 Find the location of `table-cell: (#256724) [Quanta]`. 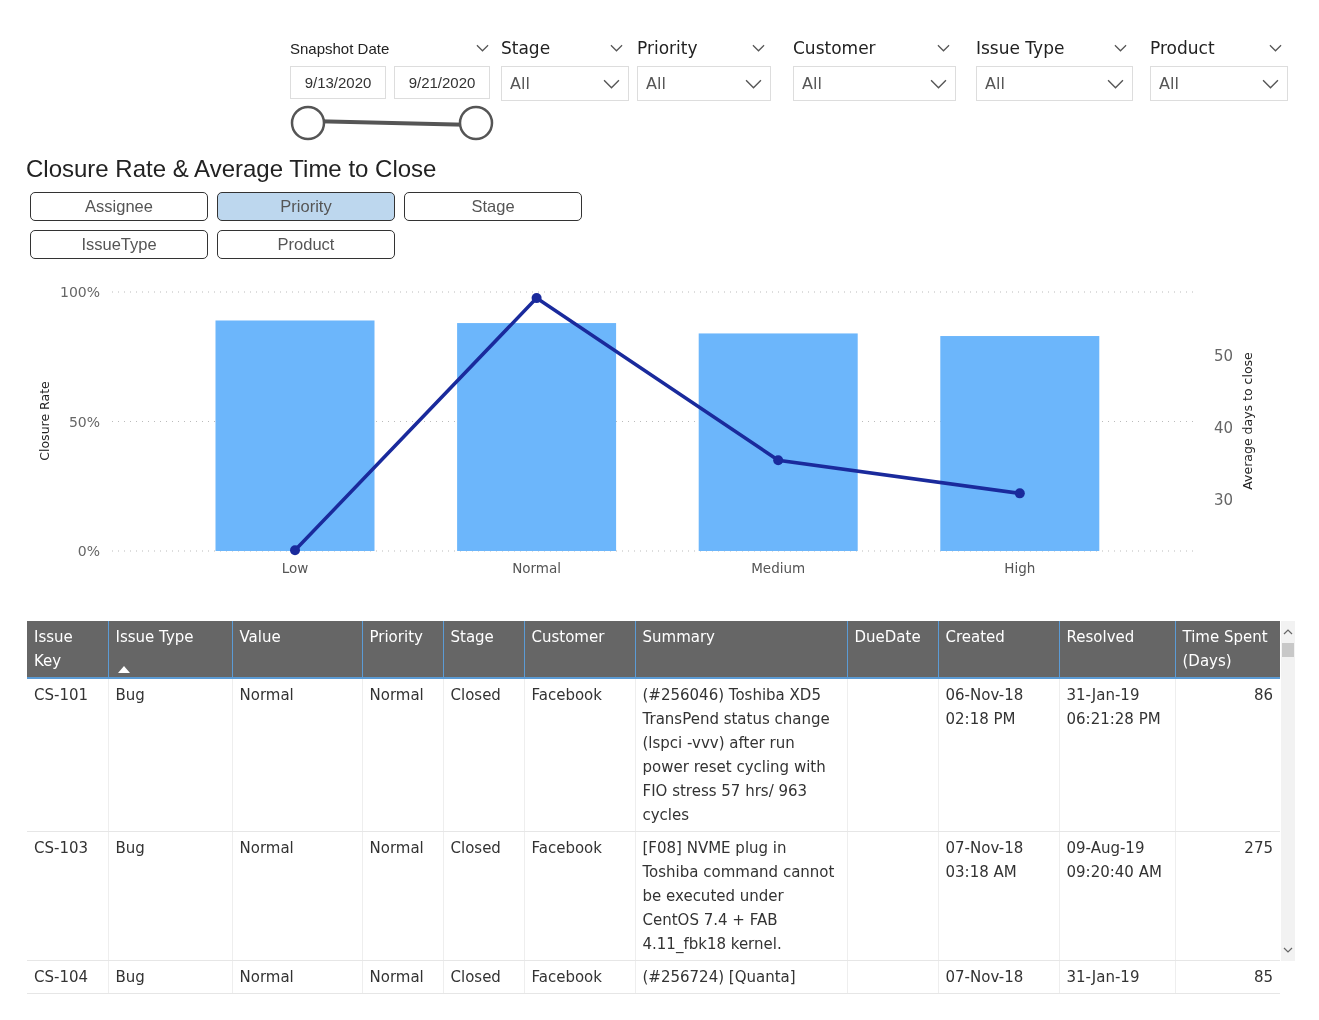

table-cell: (#256724) [Quanta] is located at coordinates (719, 977).